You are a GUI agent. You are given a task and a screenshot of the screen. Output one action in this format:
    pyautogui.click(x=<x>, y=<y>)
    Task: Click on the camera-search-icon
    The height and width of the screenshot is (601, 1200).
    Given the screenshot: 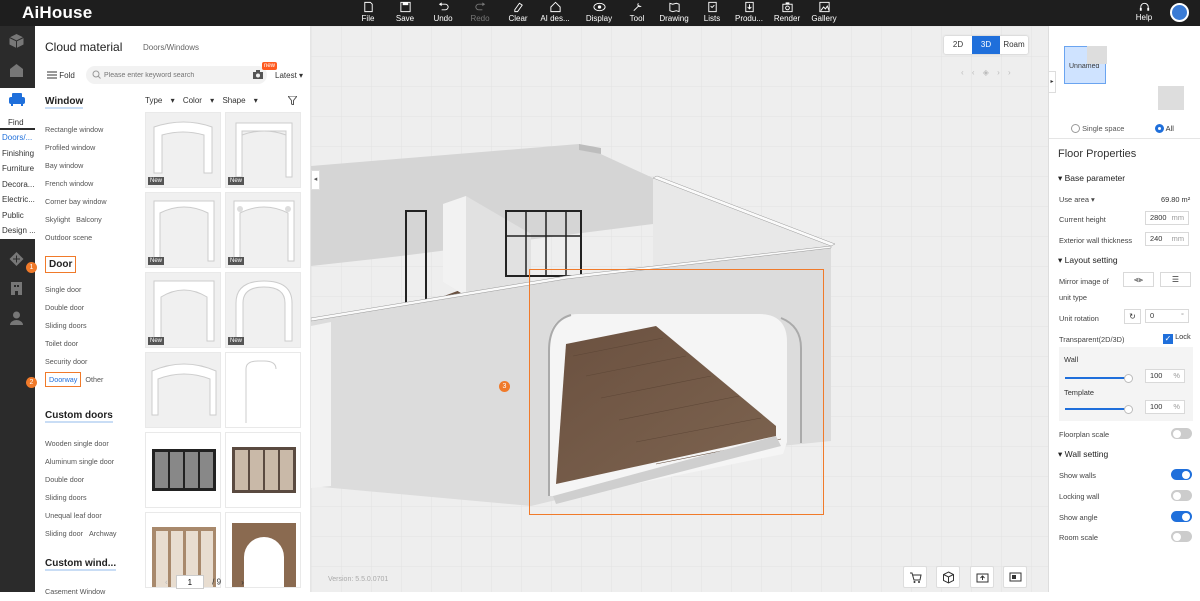 What is the action you would take?
    pyautogui.click(x=258, y=74)
    